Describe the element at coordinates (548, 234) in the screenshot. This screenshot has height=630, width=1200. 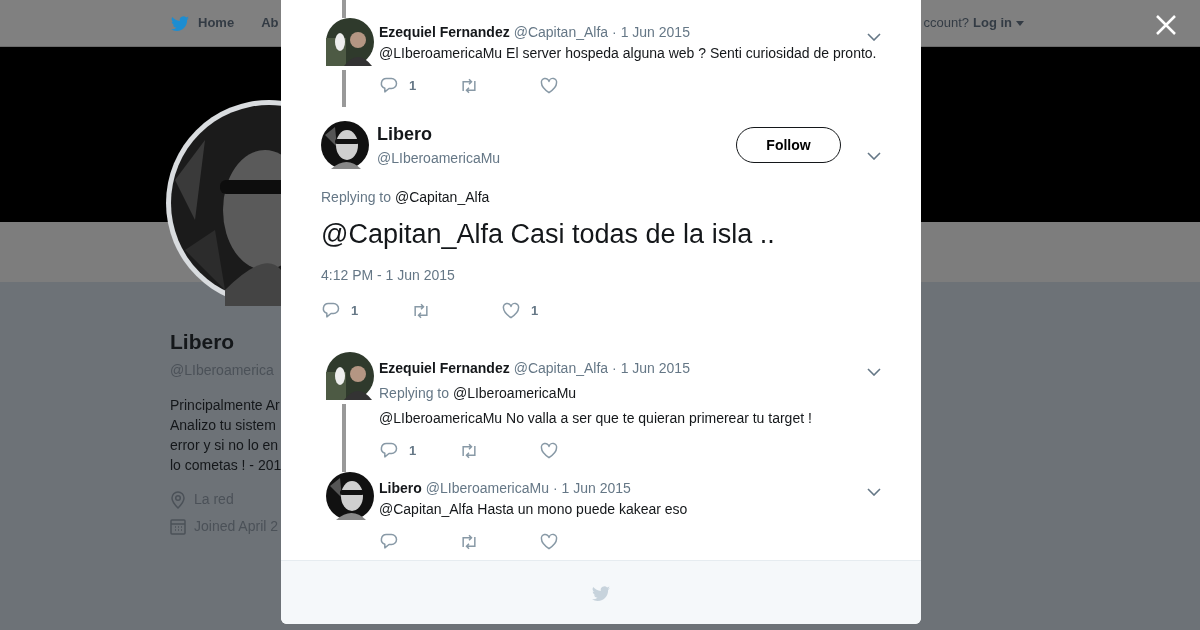
I see `tweet-text: @Capitan_Alfa Casi todas de la isla ..` at that location.